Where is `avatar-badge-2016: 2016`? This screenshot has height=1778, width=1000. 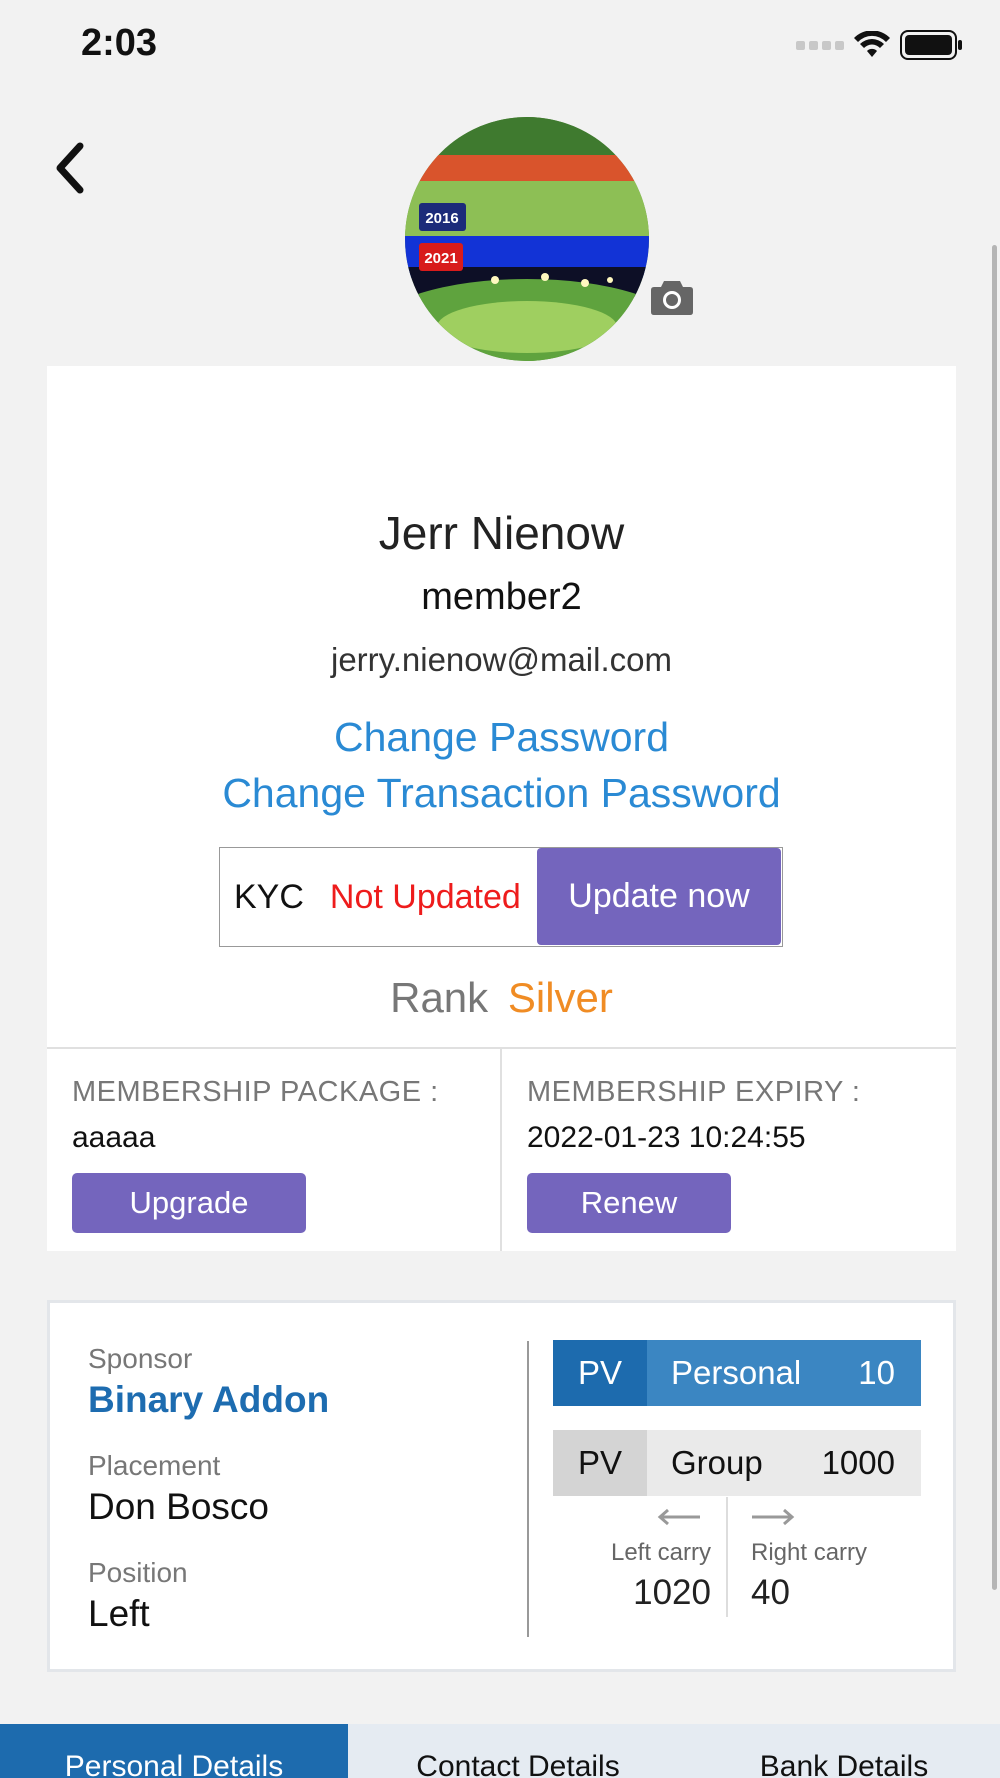 avatar-badge-2016: 2016 is located at coordinates (441, 218).